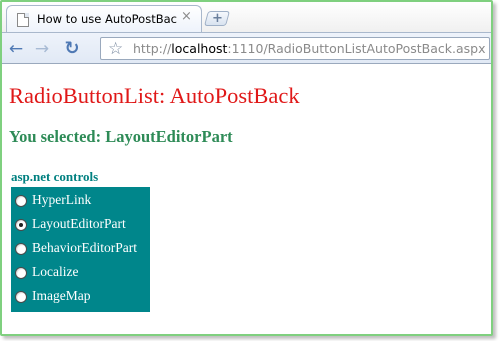 This screenshot has height=341, width=500. I want to click on close-icon: ×, so click(186, 17).